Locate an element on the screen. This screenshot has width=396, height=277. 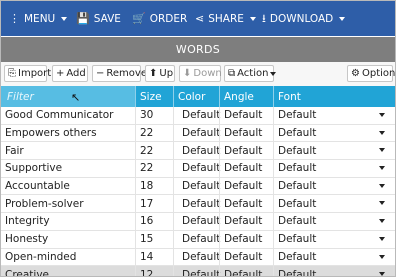
table-row: Problem-solver 17 Default Default Default is located at coordinates (198, 204).